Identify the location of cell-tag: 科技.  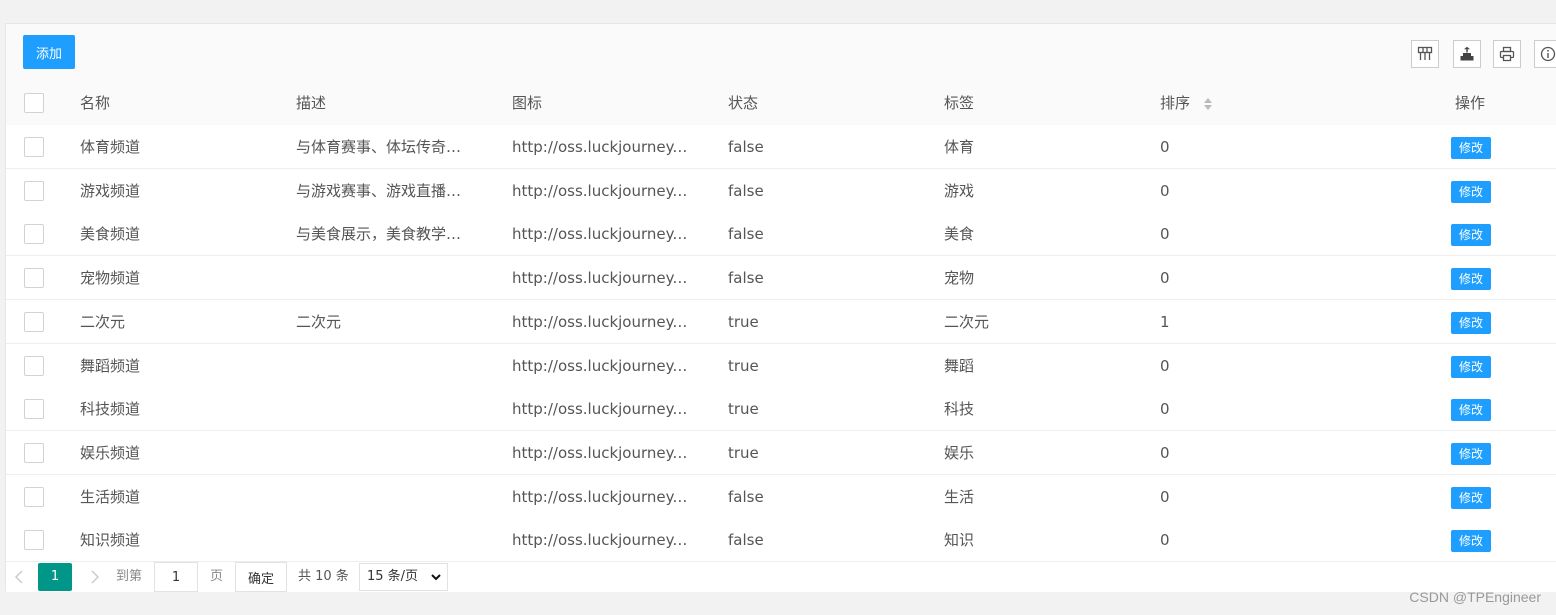
(959, 409).